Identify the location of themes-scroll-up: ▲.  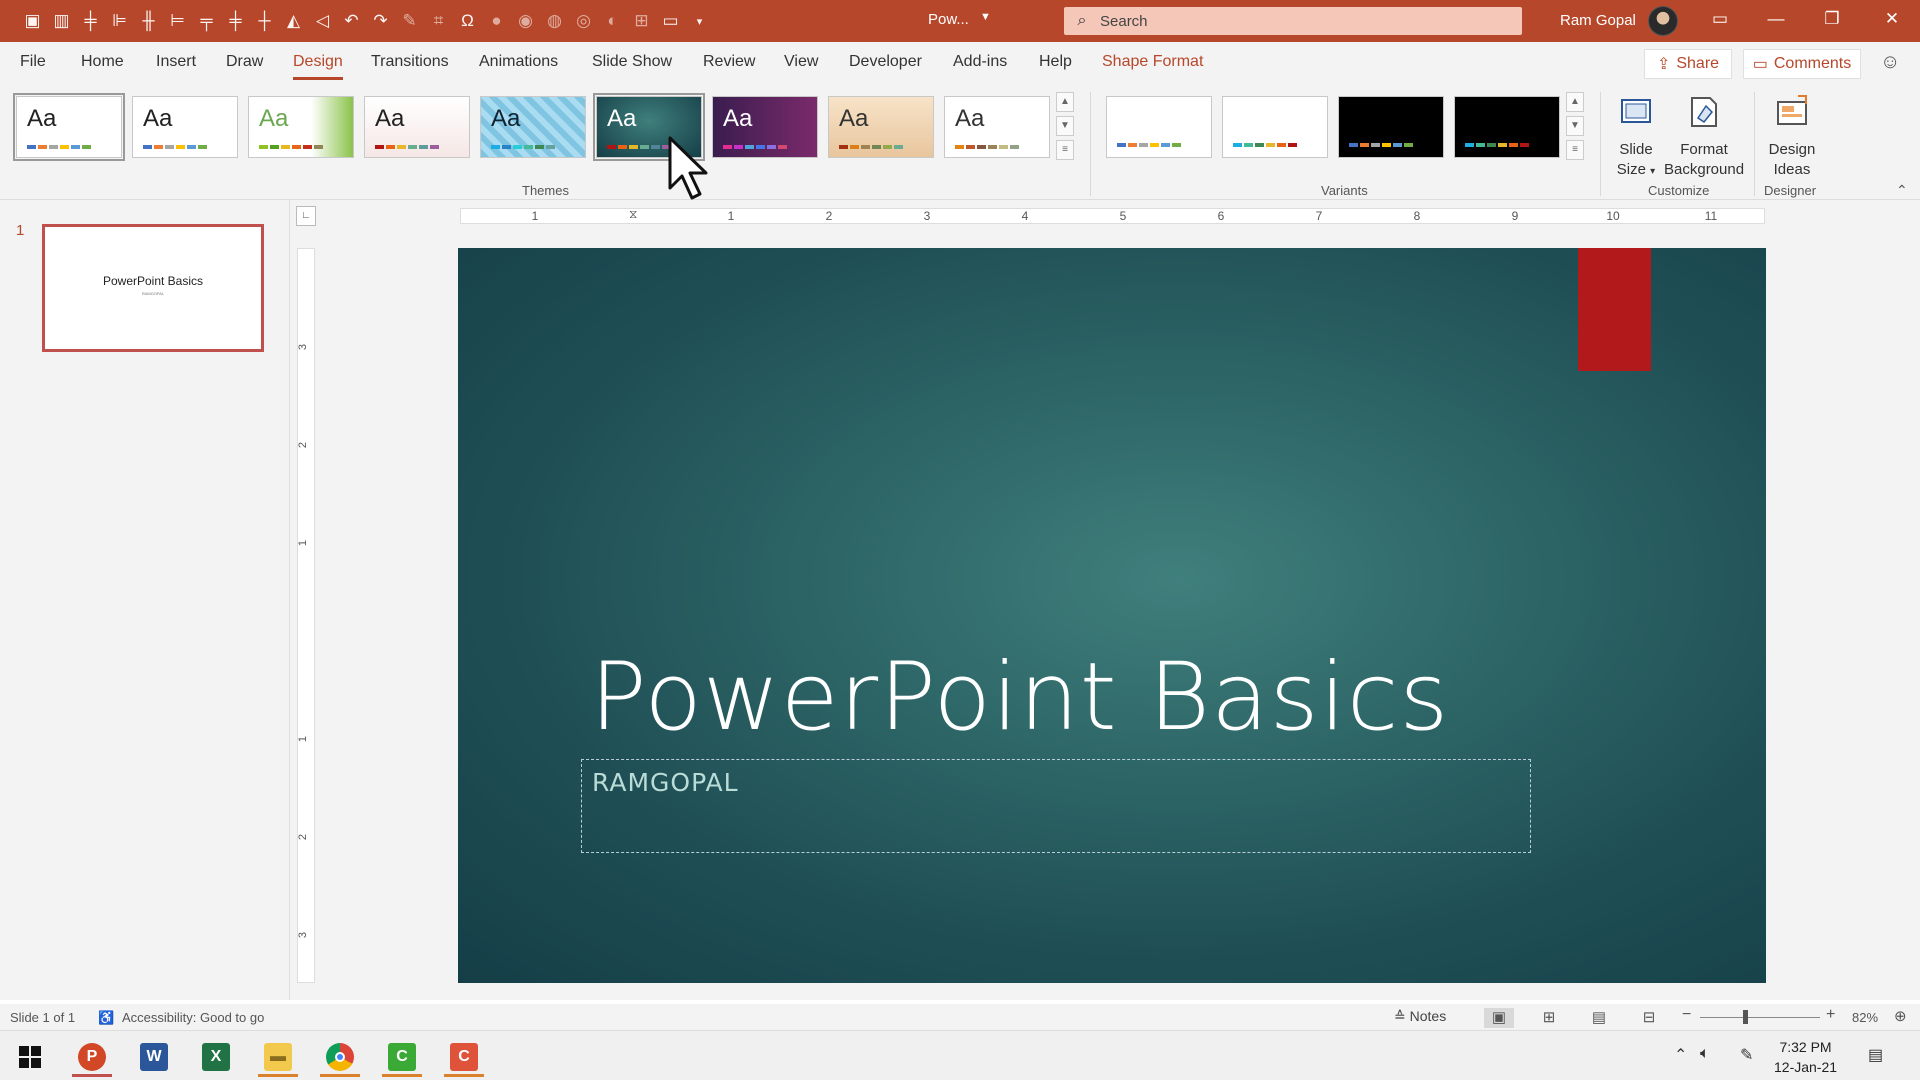
(1065, 102).